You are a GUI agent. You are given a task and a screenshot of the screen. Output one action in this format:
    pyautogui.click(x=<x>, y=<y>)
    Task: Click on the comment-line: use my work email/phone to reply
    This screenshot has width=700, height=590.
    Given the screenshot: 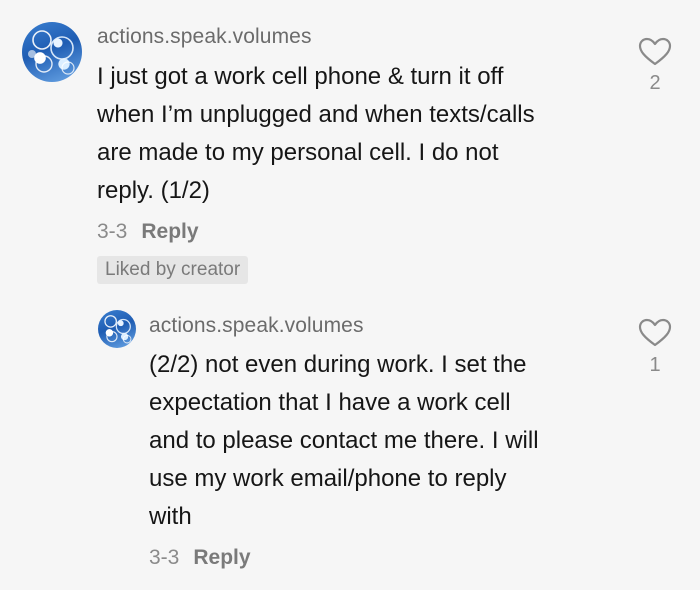 What is the action you would take?
    pyautogui.click(x=328, y=478)
    